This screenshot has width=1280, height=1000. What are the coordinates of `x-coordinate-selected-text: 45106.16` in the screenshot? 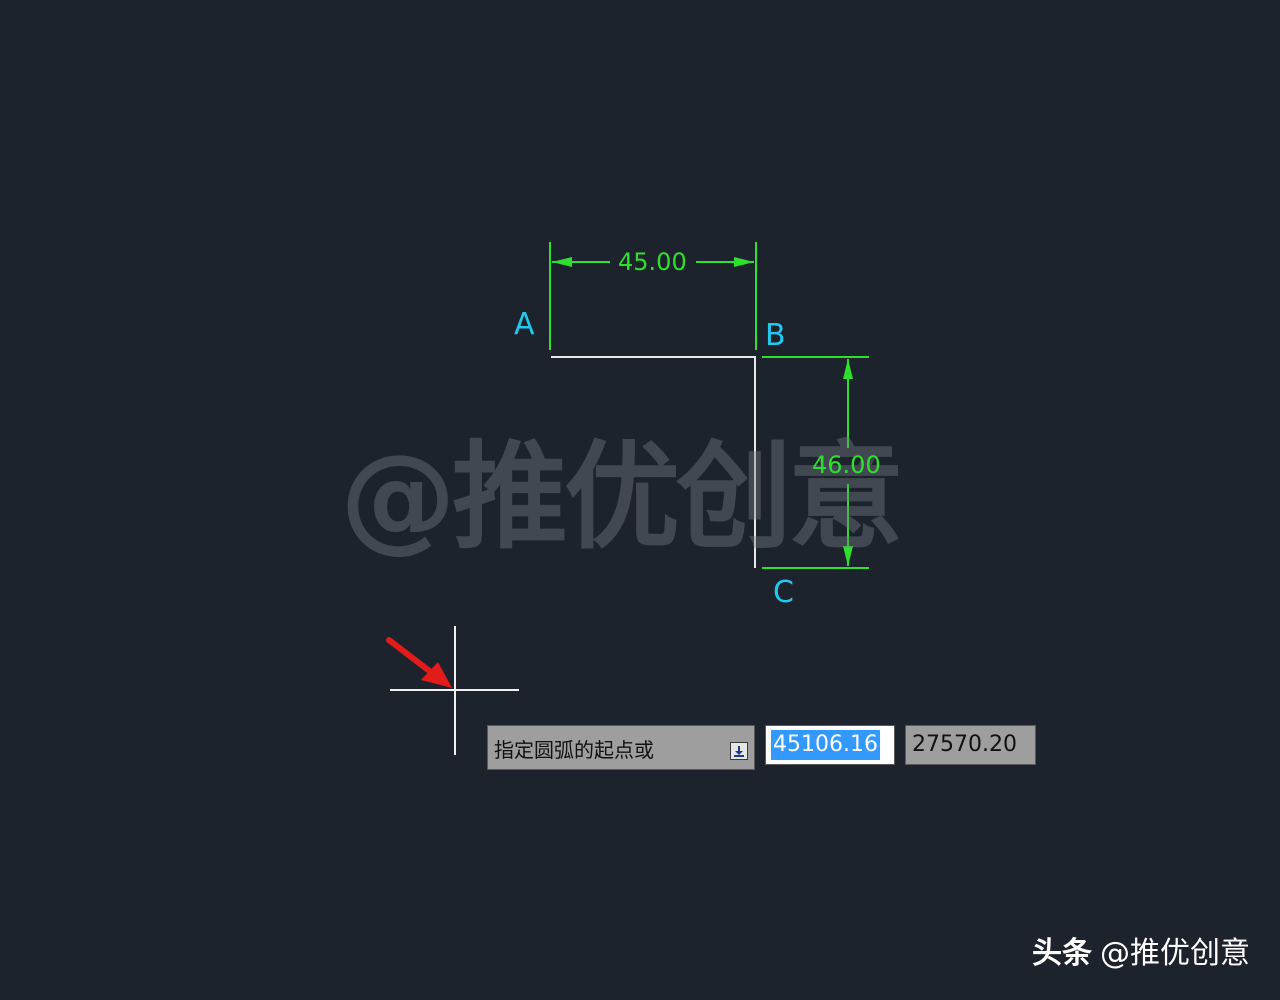 It's located at (825, 745).